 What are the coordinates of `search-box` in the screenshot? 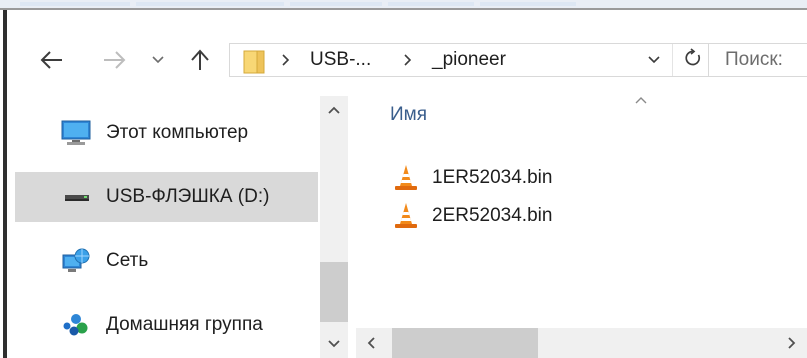 It's located at (757, 60).